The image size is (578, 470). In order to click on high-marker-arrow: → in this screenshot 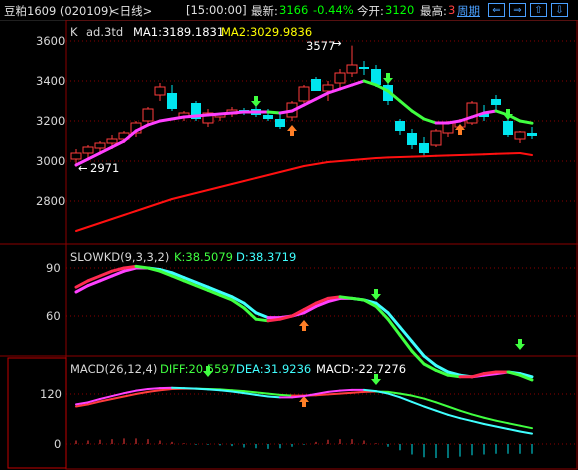, I will do `click(337, 43)`.